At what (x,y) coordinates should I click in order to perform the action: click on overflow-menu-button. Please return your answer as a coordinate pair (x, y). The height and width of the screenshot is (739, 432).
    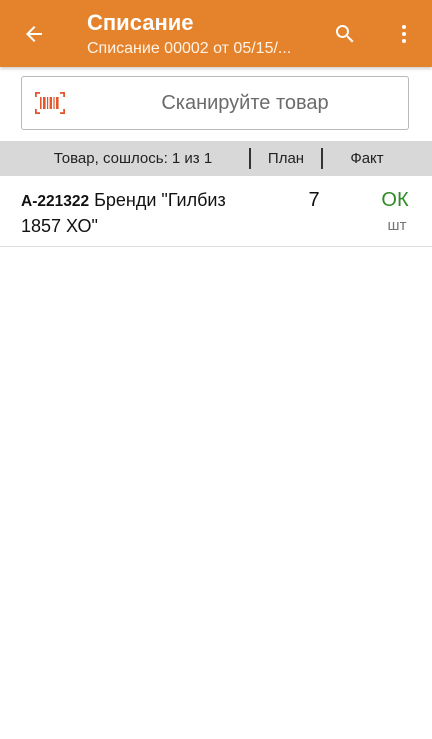
    Looking at the image, I should click on (404, 34).